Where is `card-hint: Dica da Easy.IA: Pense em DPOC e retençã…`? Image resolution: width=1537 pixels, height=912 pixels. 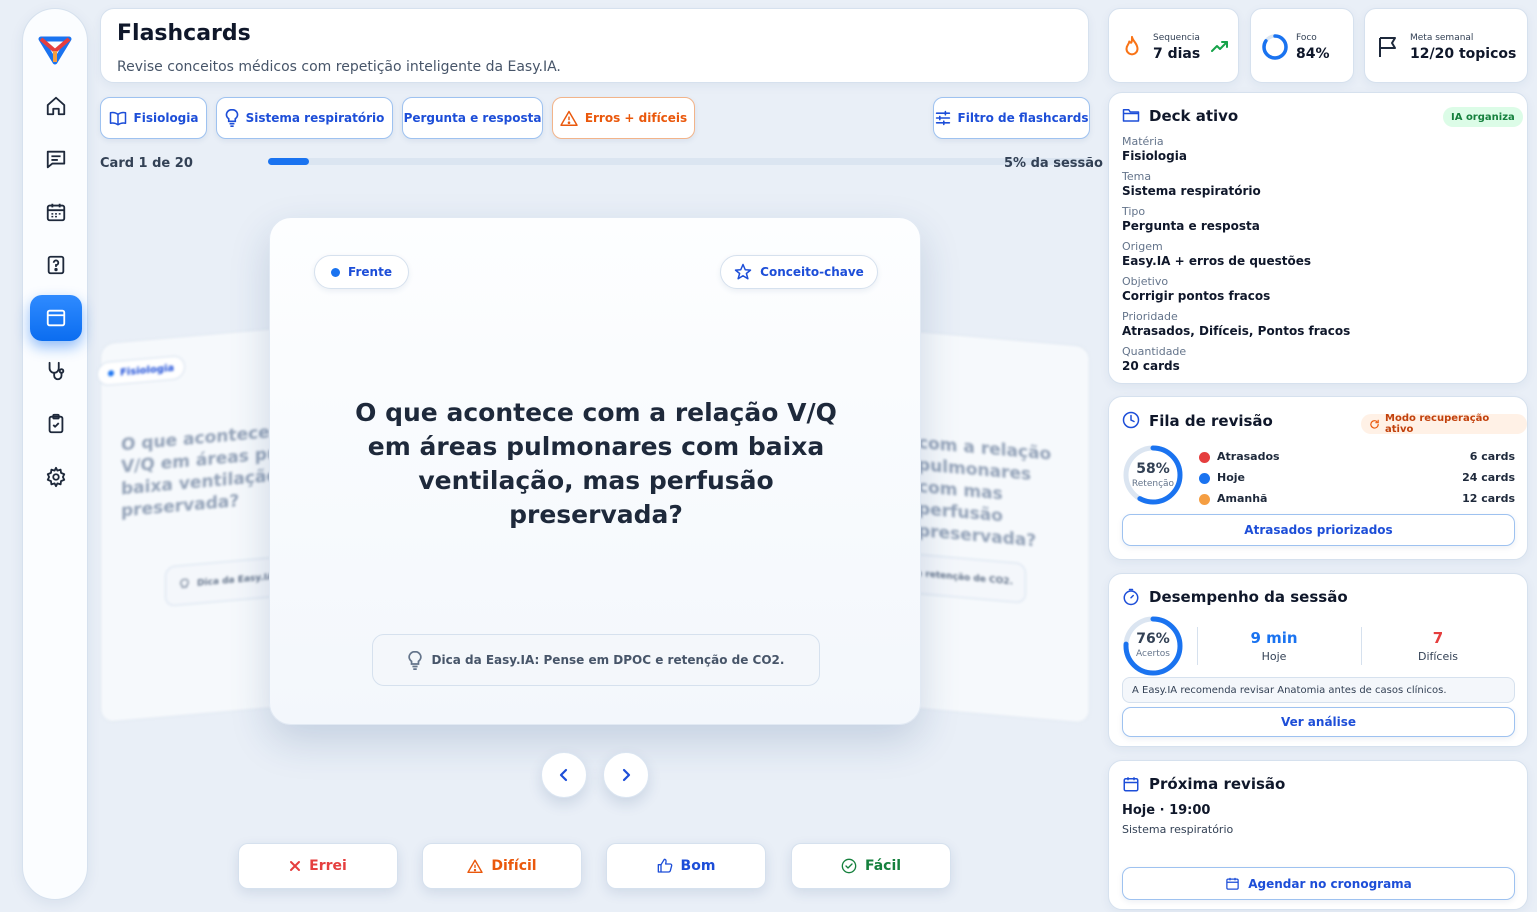 card-hint: Dica da Easy.IA: Pense em DPOC e retençã… is located at coordinates (596, 660).